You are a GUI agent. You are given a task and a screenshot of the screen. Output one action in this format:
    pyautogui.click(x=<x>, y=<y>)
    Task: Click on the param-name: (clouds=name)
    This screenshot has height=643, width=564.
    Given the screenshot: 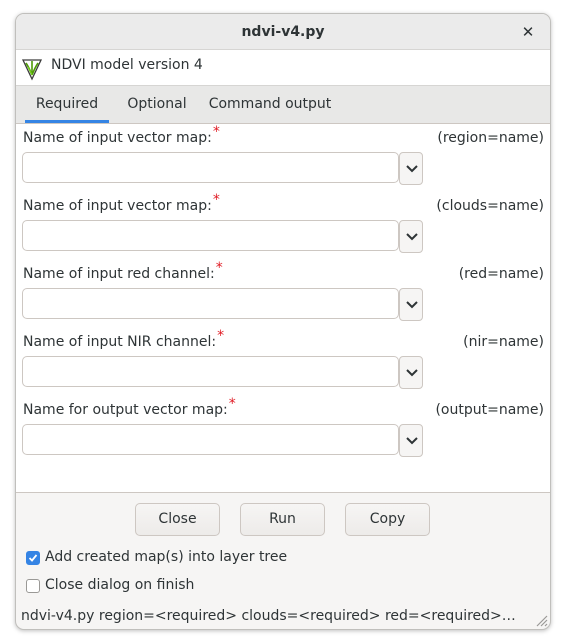 What is the action you would take?
    pyautogui.click(x=490, y=206)
    